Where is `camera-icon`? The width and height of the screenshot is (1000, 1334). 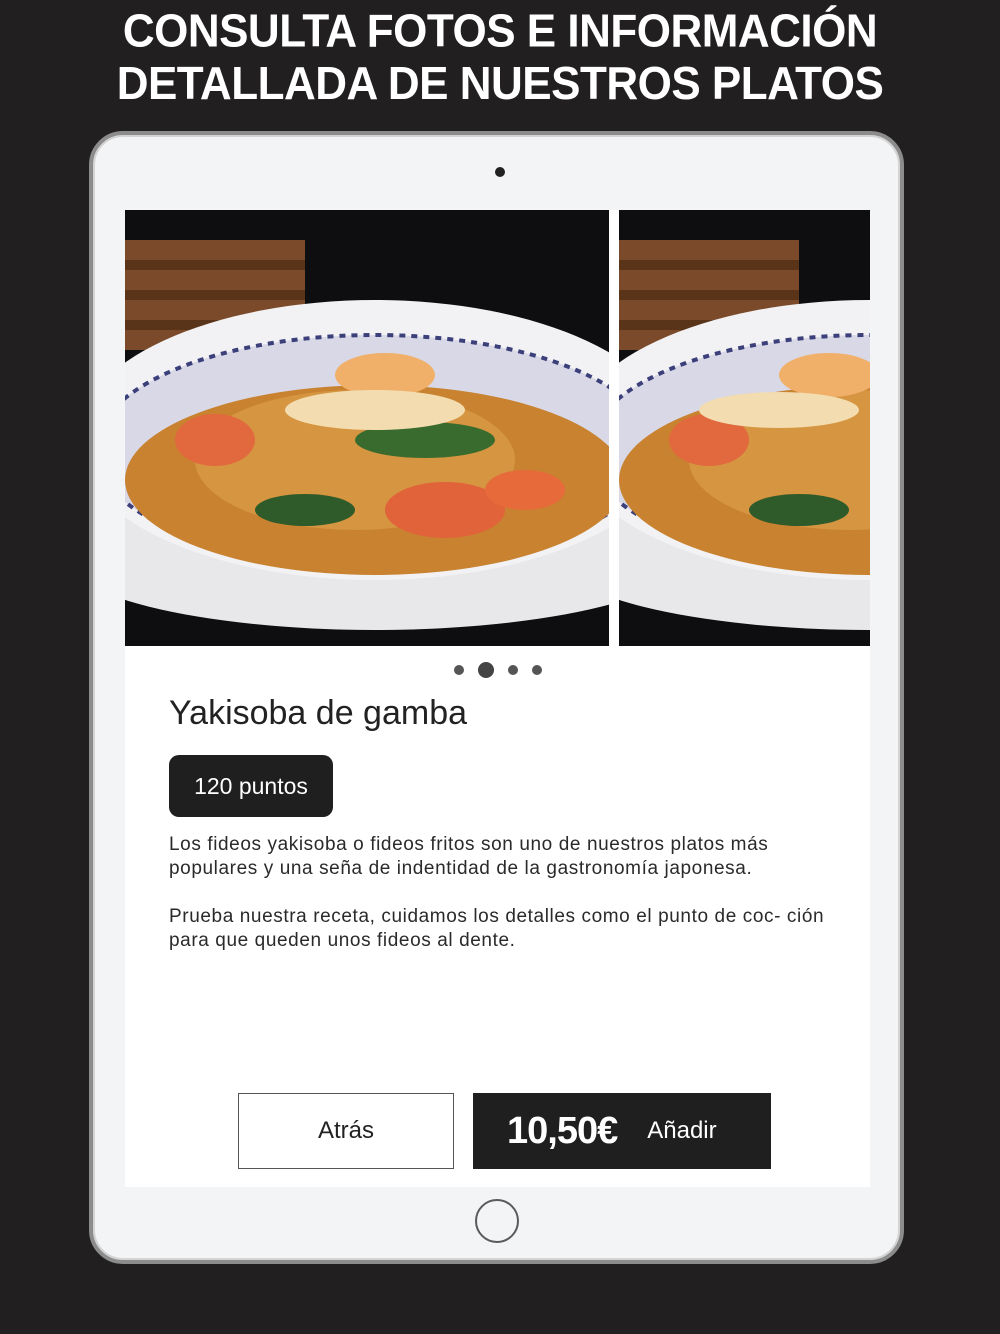 camera-icon is located at coordinates (500, 172).